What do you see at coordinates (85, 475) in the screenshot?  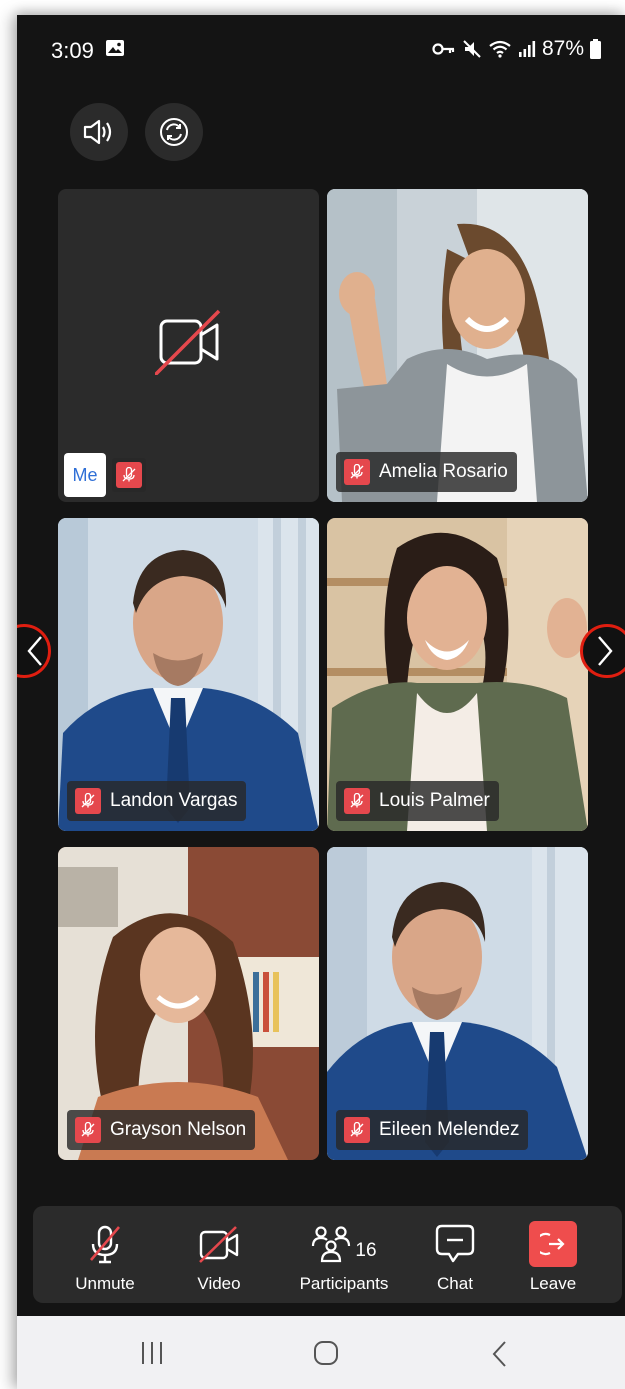 I see `me-label: Me` at bounding box center [85, 475].